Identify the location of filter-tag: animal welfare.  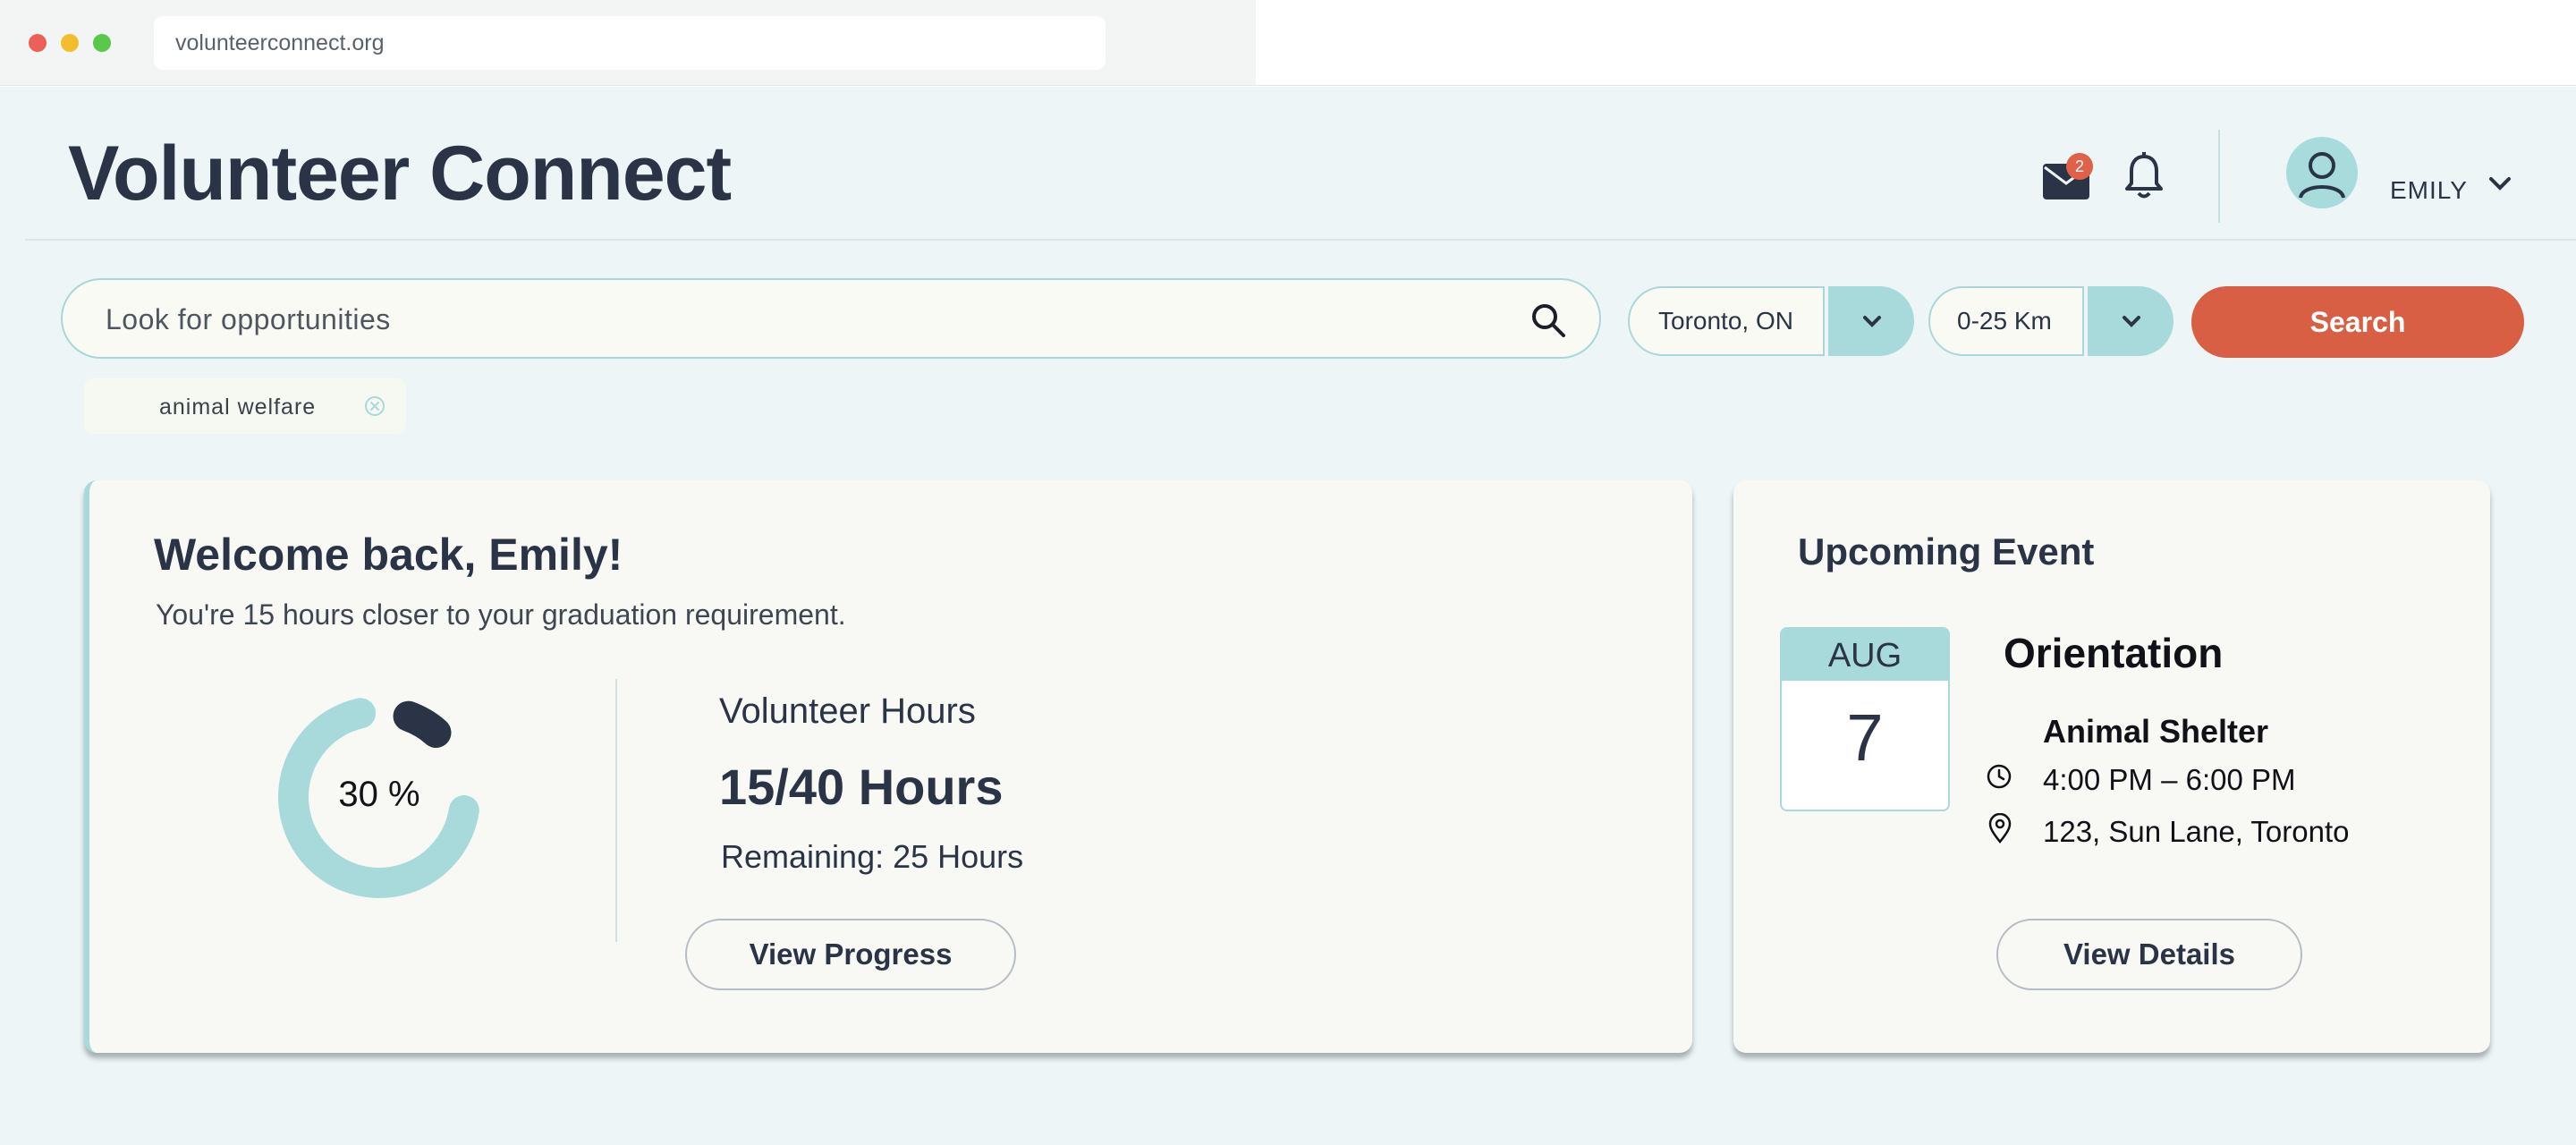
(245, 406).